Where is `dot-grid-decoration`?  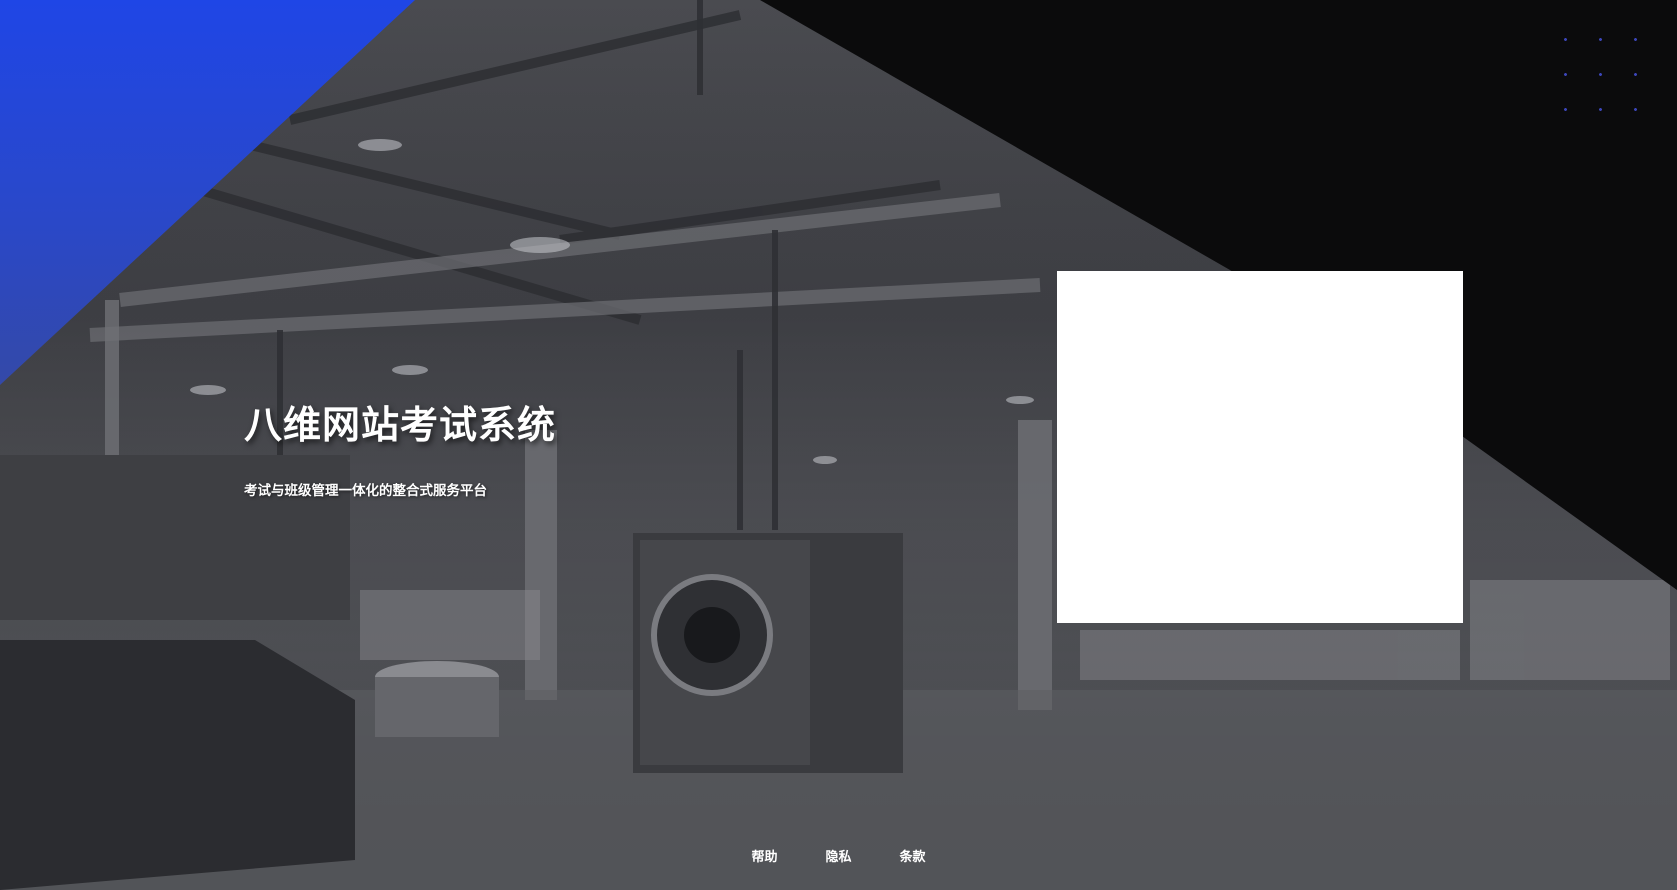 dot-grid-decoration is located at coordinates (1603, 77).